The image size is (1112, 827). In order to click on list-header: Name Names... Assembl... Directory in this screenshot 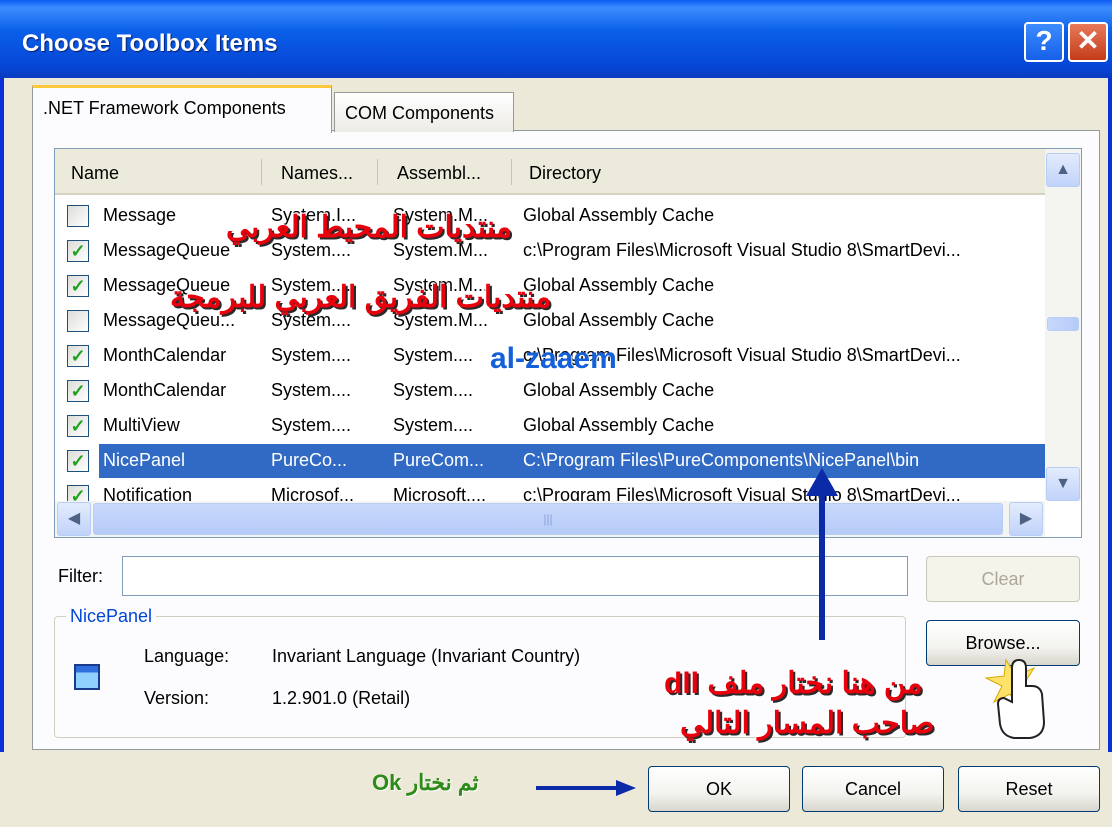, I will do `click(550, 172)`.